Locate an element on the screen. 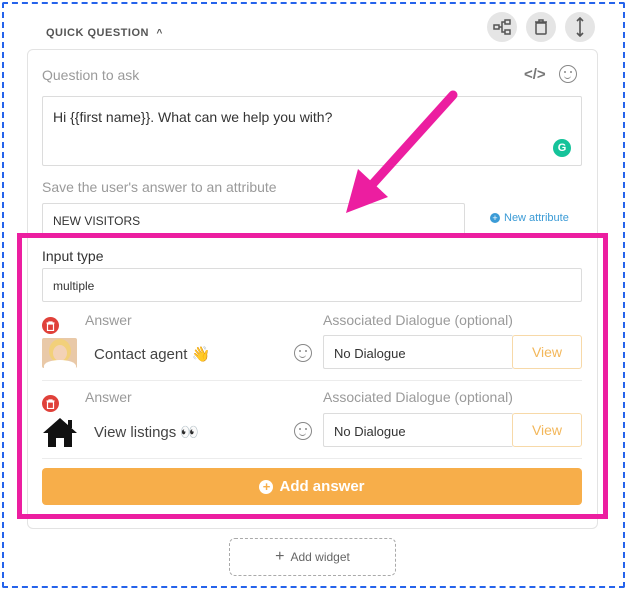 Image resolution: width=629 pixels, height=592 pixels. new-attribute-link: + New attribute is located at coordinates (529, 218).